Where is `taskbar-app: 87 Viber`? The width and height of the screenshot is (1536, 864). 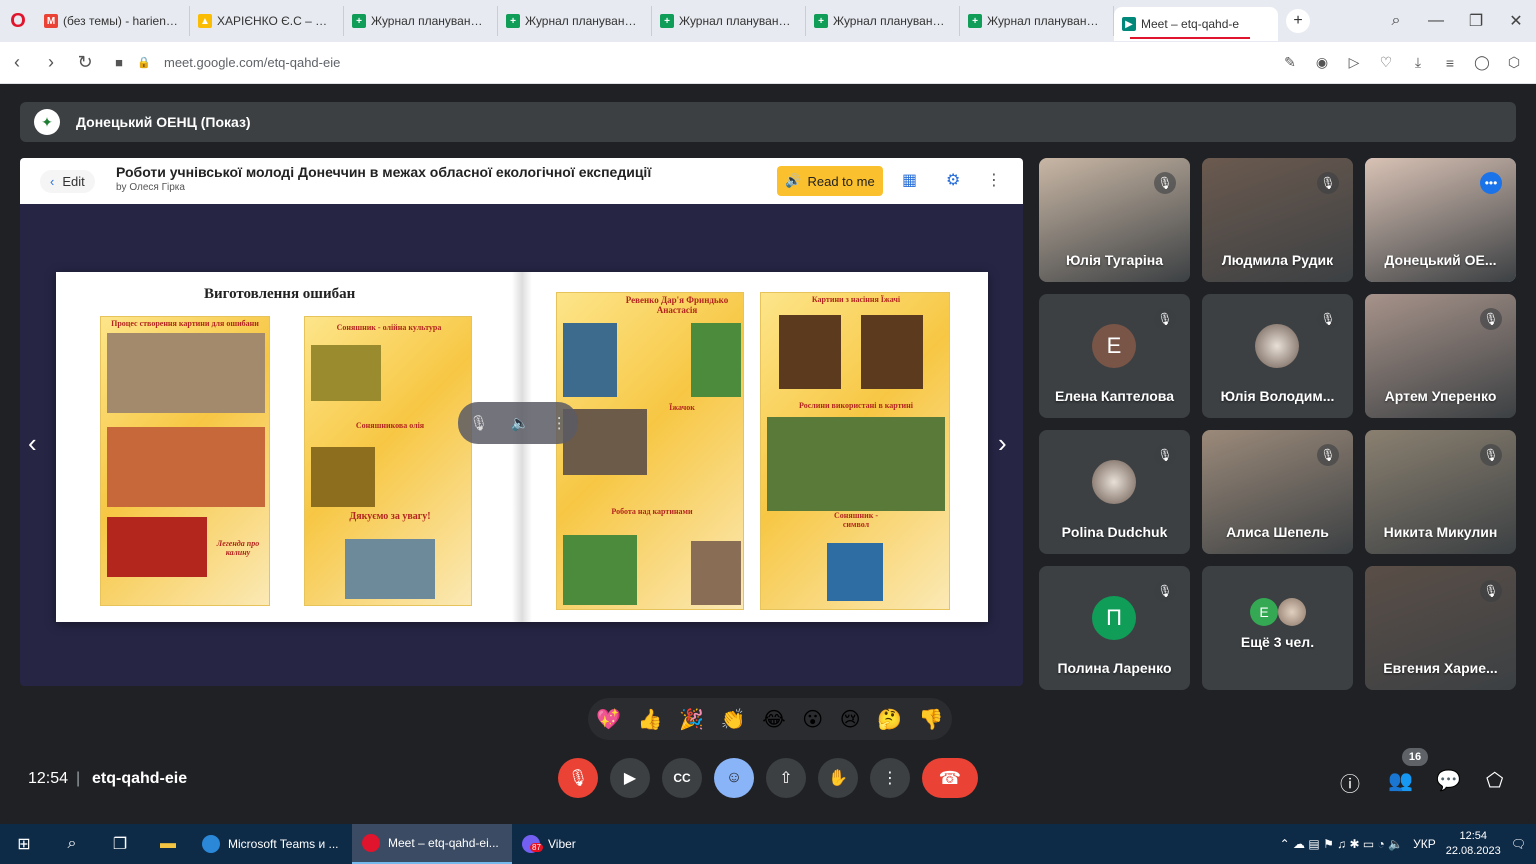 taskbar-app: 87 Viber is located at coordinates (582, 844).